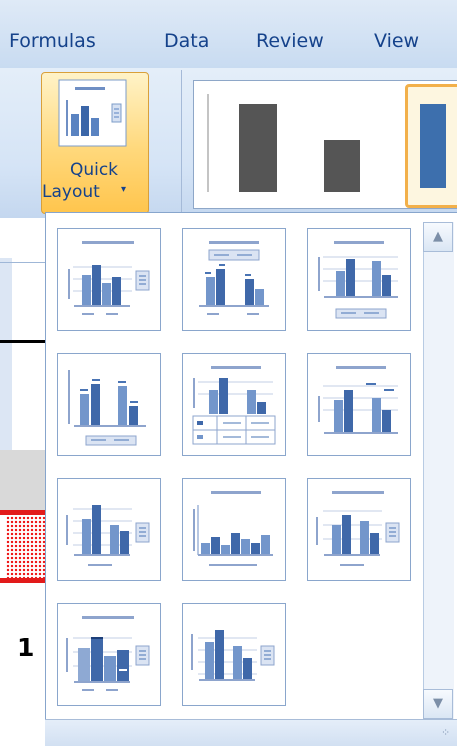 This screenshot has width=457, height=746. I want to click on layout-3-icon, so click(358, 280).